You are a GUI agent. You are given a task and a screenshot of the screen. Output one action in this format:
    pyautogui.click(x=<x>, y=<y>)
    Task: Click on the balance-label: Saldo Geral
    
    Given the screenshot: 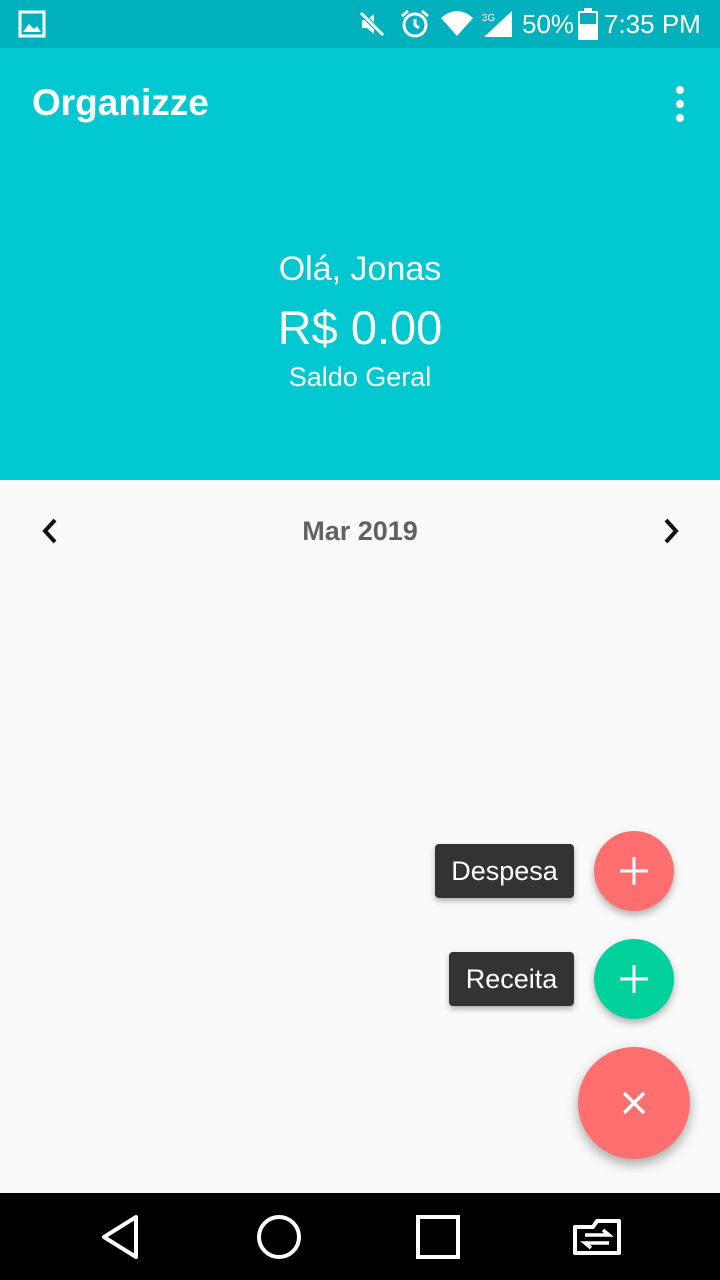 What is the action you would take?
    pyautogui.click(x=360, y=377)
    